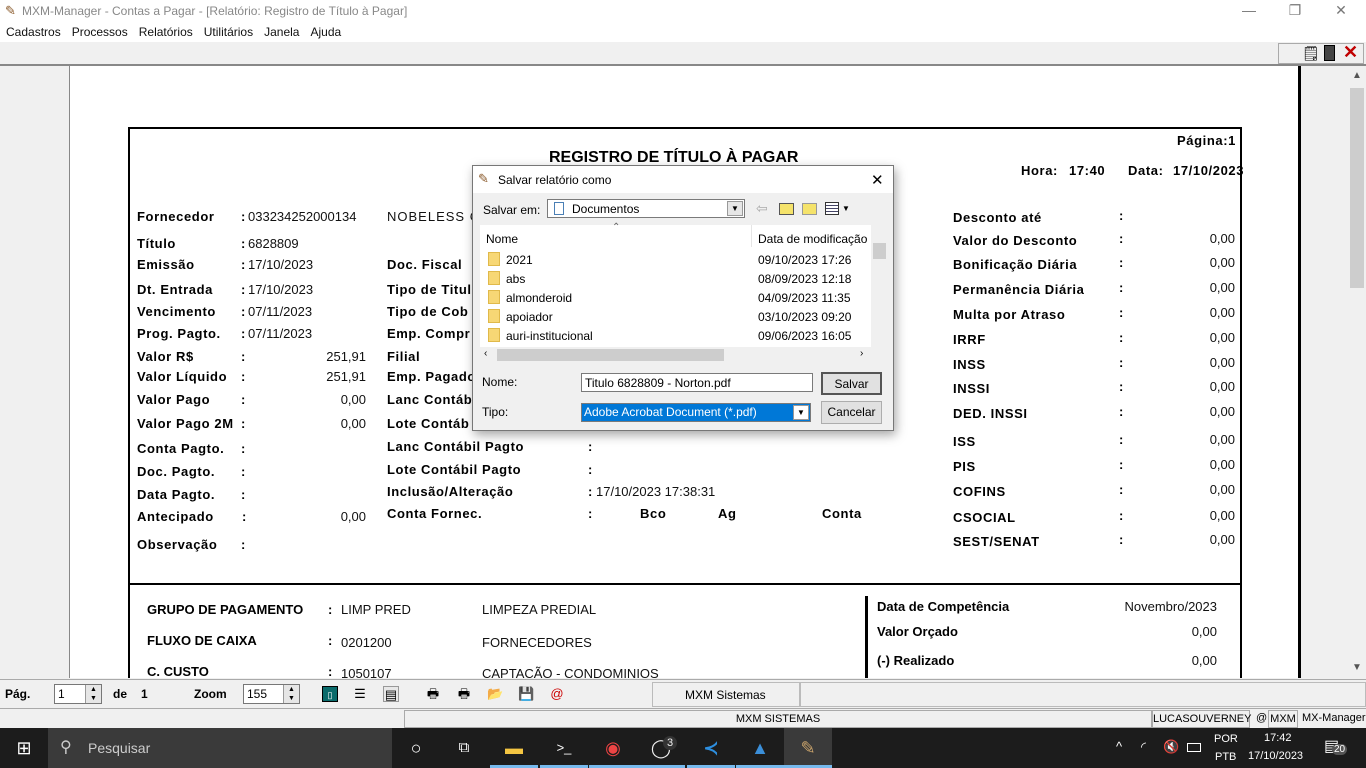  What do you see at coordinates (177, 544) in the screenshot?
I see `field-label: Observação` at bounding box center [177, 544].